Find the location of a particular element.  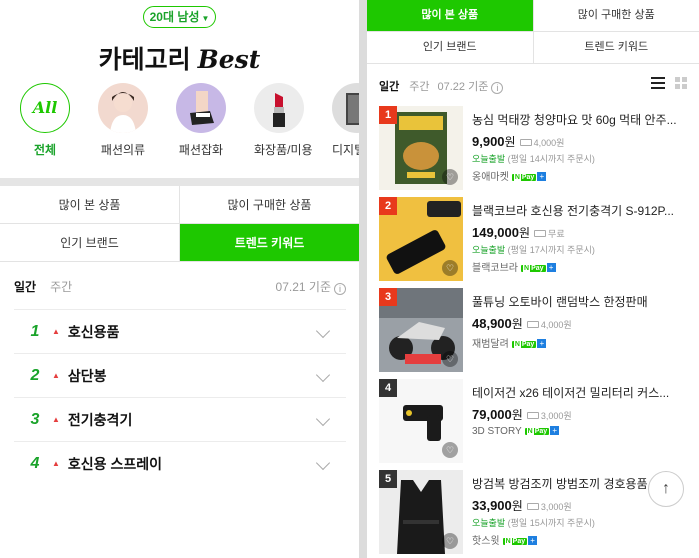

same-day-shipping: 오늘출발 (평일 14시까지 주문시) is located at coordinates (533, 159).